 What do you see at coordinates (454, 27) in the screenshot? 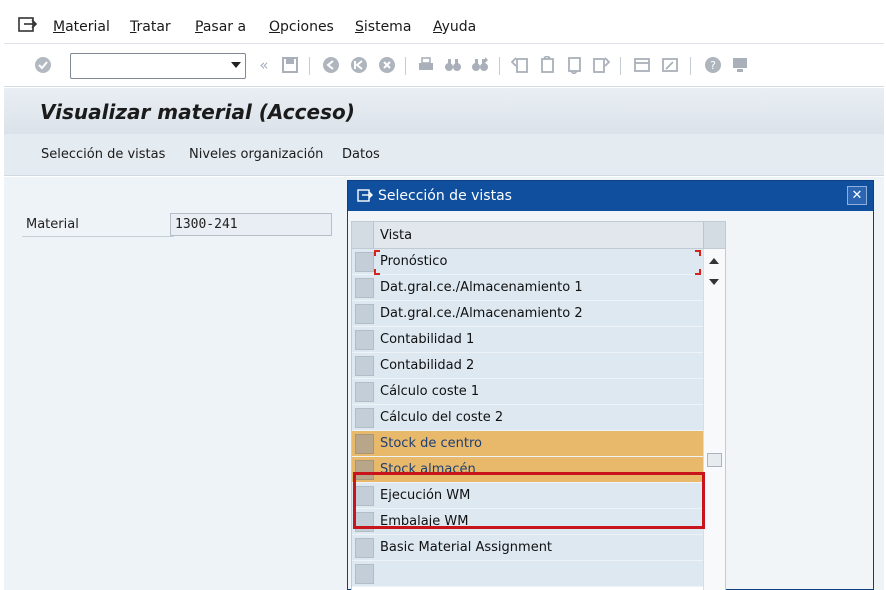
I see `menu-item-ayuda: Ayuda` at bounding box center [454, 27].